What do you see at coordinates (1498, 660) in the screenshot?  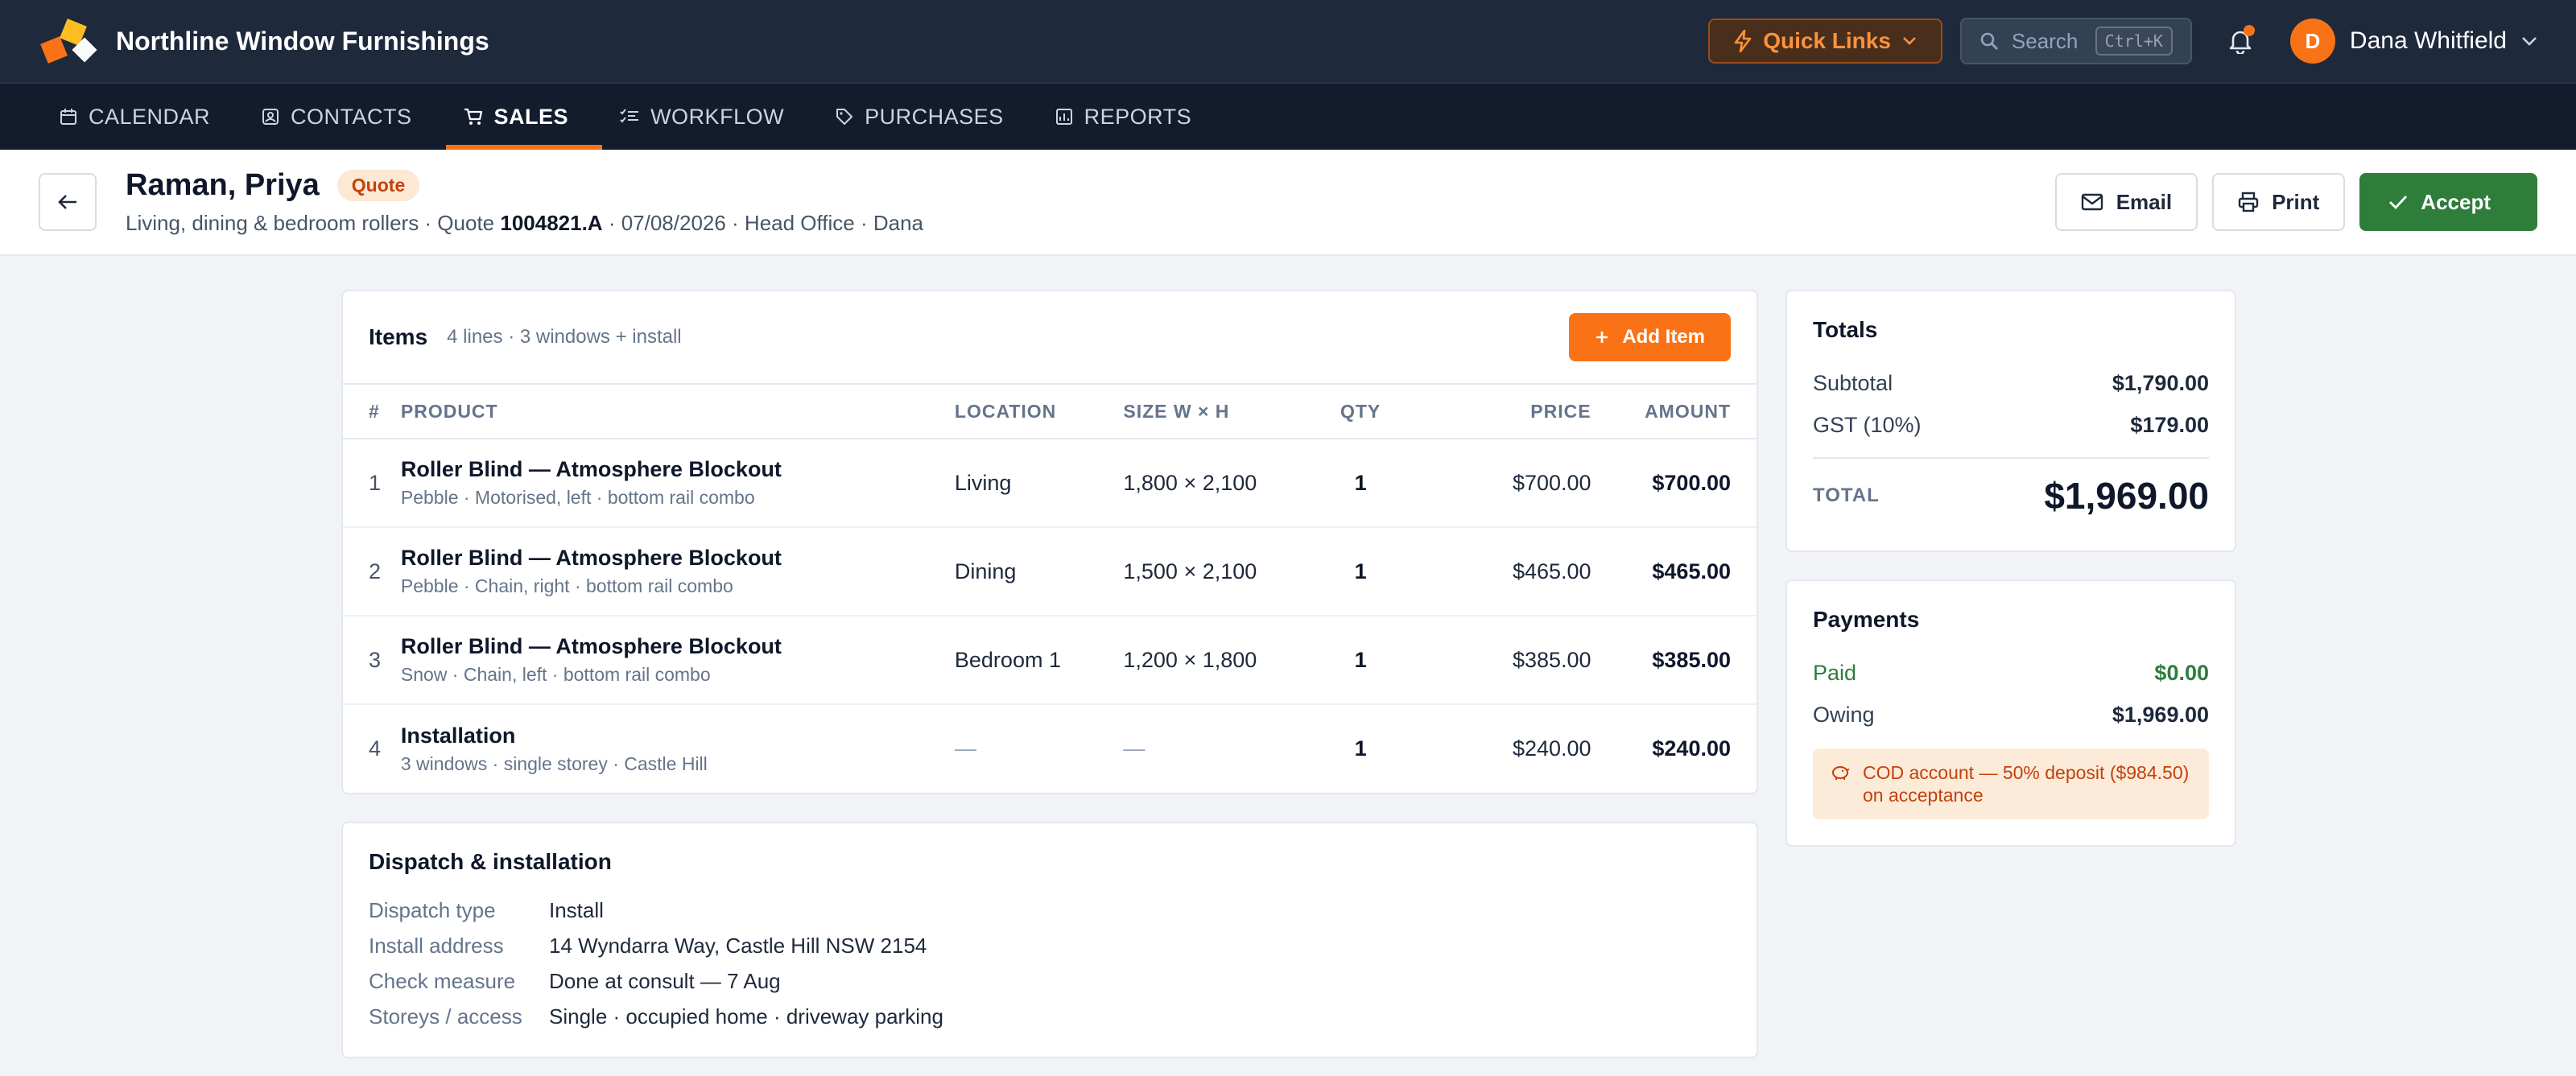 I see `price-cell: $385.00` at bounding box center [1498, 660].